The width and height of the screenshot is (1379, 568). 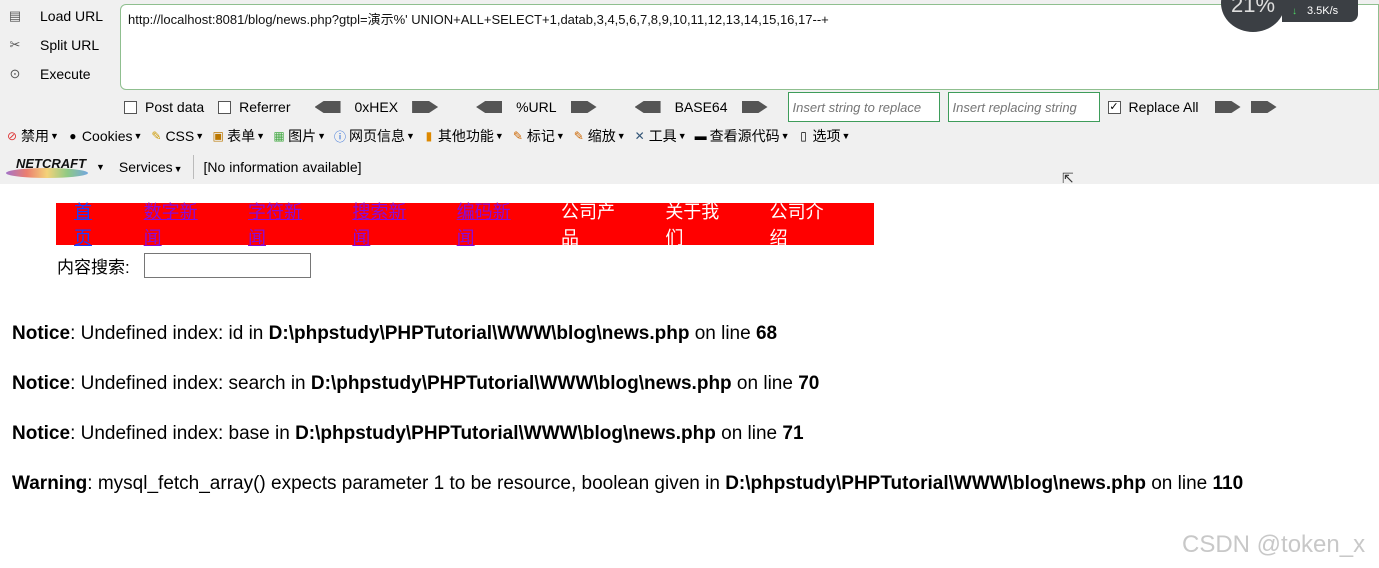 I want to click on menu-misc-label: 其他功能, so click(x=465, y=136).